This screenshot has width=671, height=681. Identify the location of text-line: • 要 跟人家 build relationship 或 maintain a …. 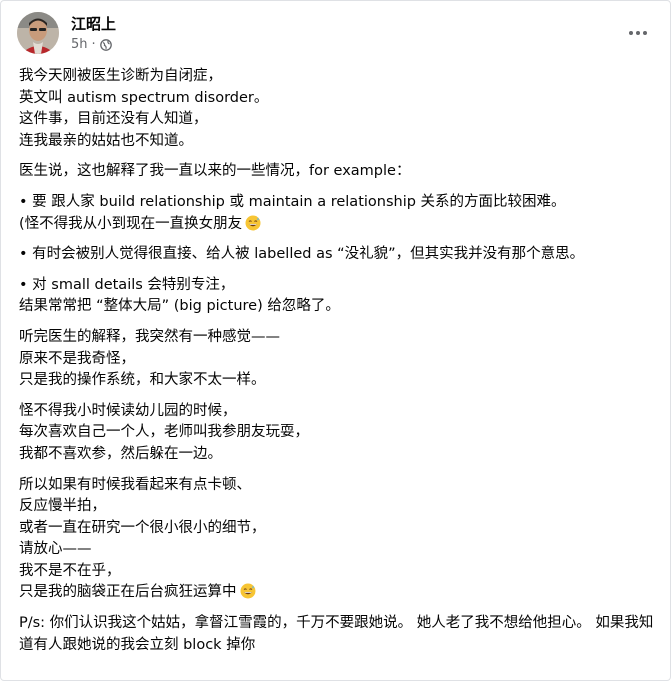
(292, 201).